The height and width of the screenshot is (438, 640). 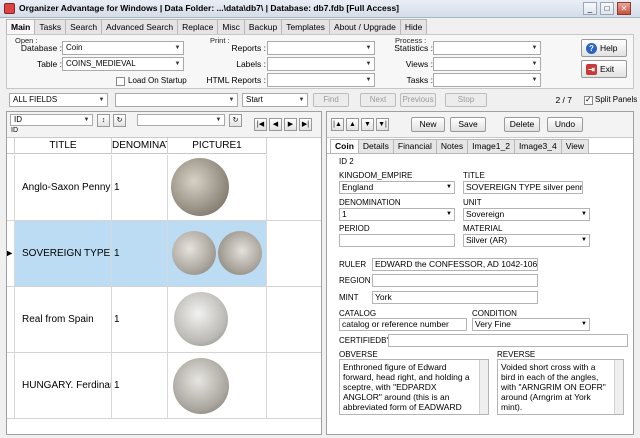 I want to click on column-header-picture1: PICTURE1, so click(x=217, y=146).